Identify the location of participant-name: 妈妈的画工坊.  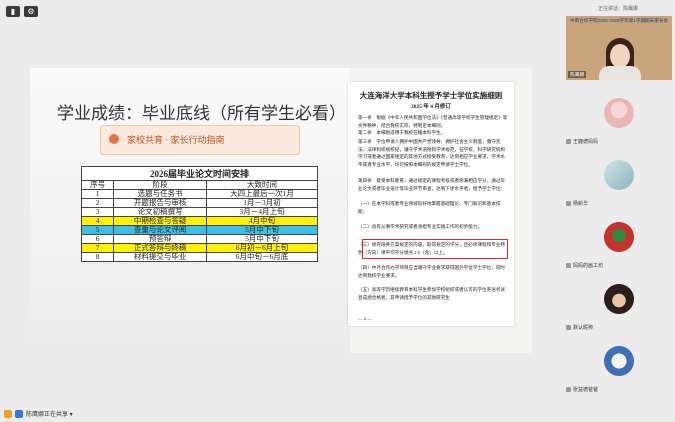
(584, 265).